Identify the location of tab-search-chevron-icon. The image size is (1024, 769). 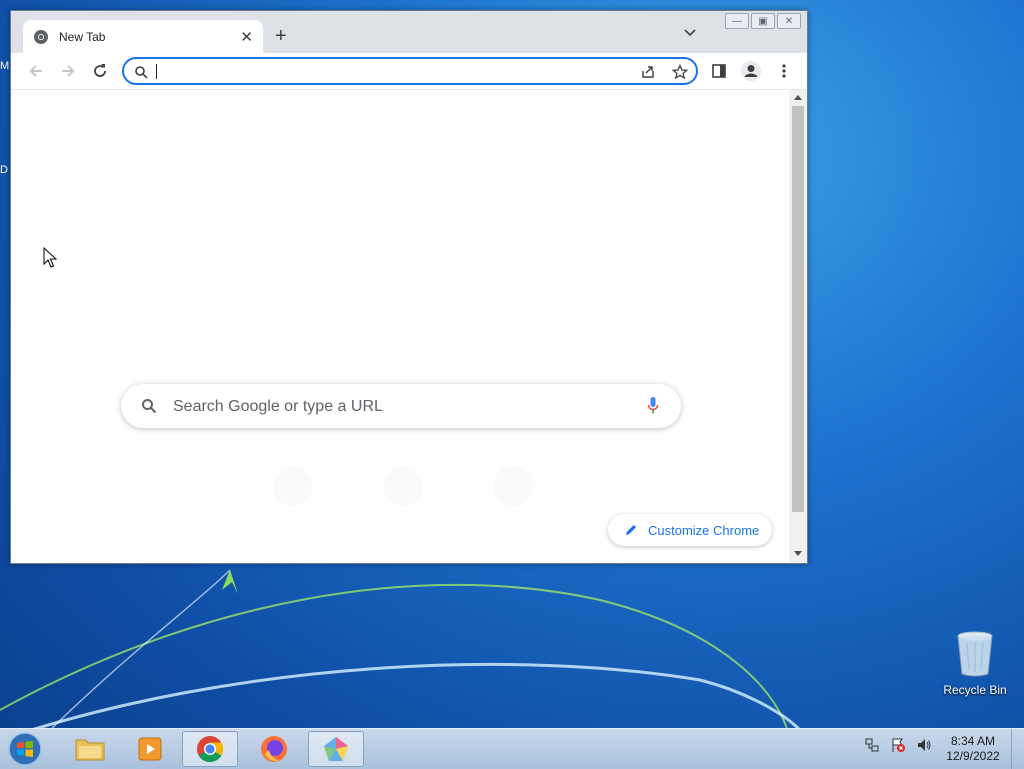
(690, 33).